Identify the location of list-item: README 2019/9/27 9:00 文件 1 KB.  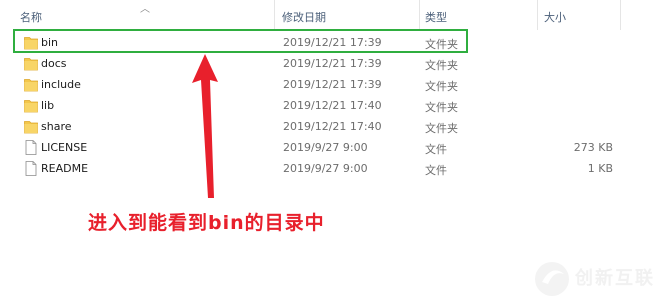
(334, 168).